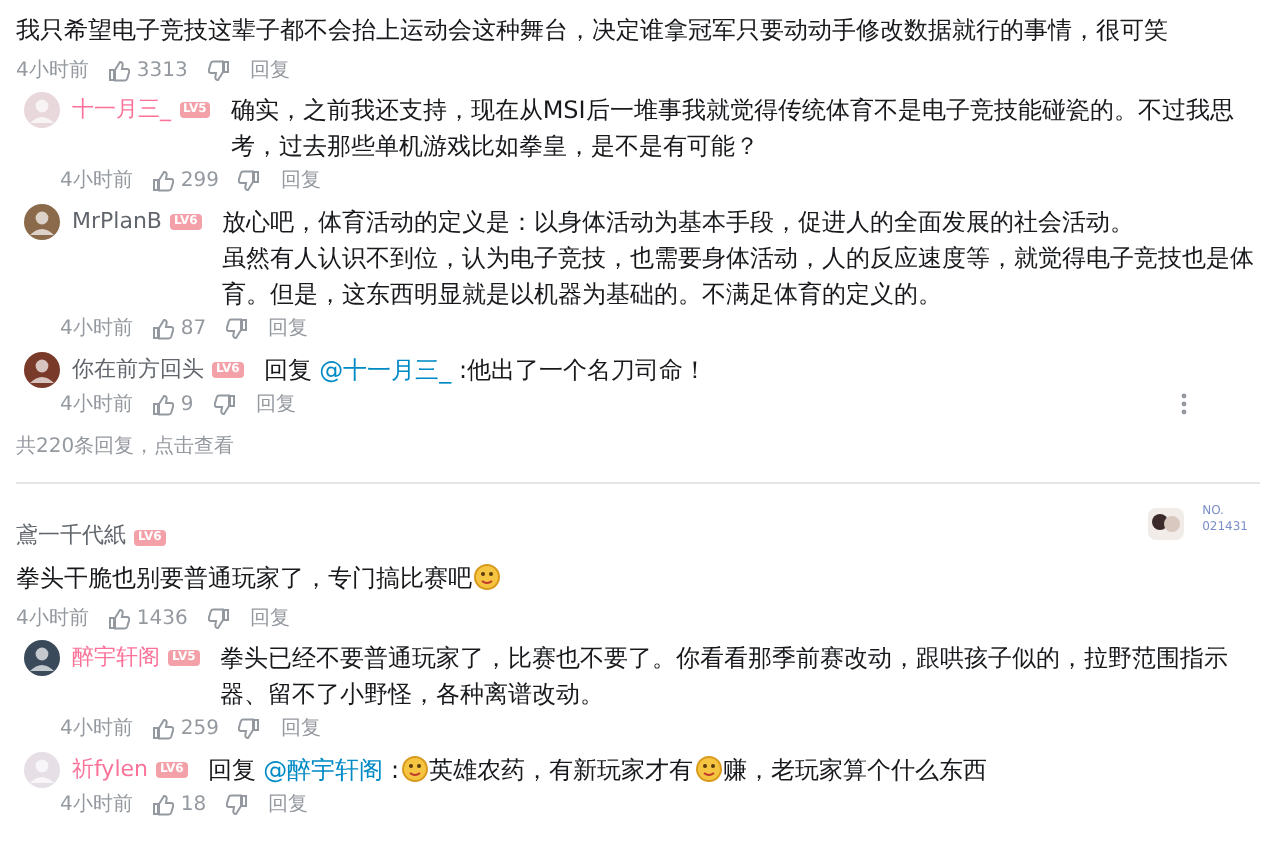  Describe the element at coordinates (138, 370) in the screenshot. I see `user-name: 你在前方回头` at that location.